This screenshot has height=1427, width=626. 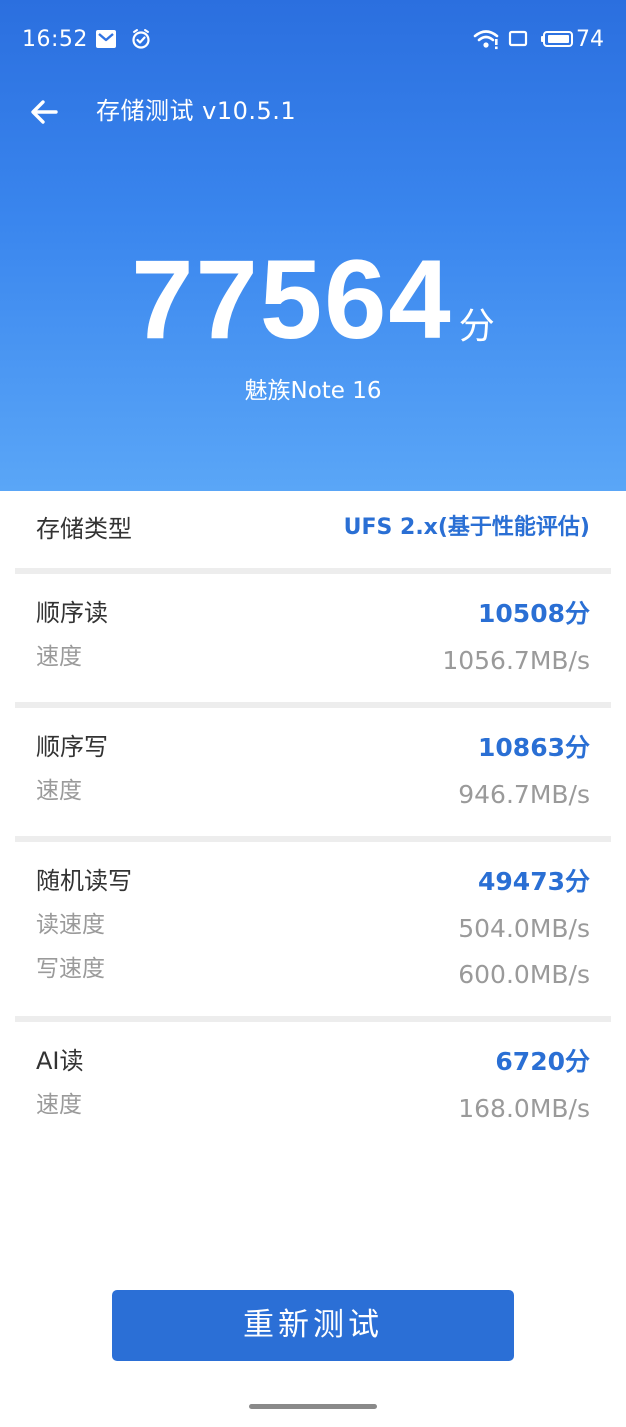 What do you see at coordinates (542, 1061) in the screenshot?
I see `result-score: 6720分` at bounding box center [542, 1061].